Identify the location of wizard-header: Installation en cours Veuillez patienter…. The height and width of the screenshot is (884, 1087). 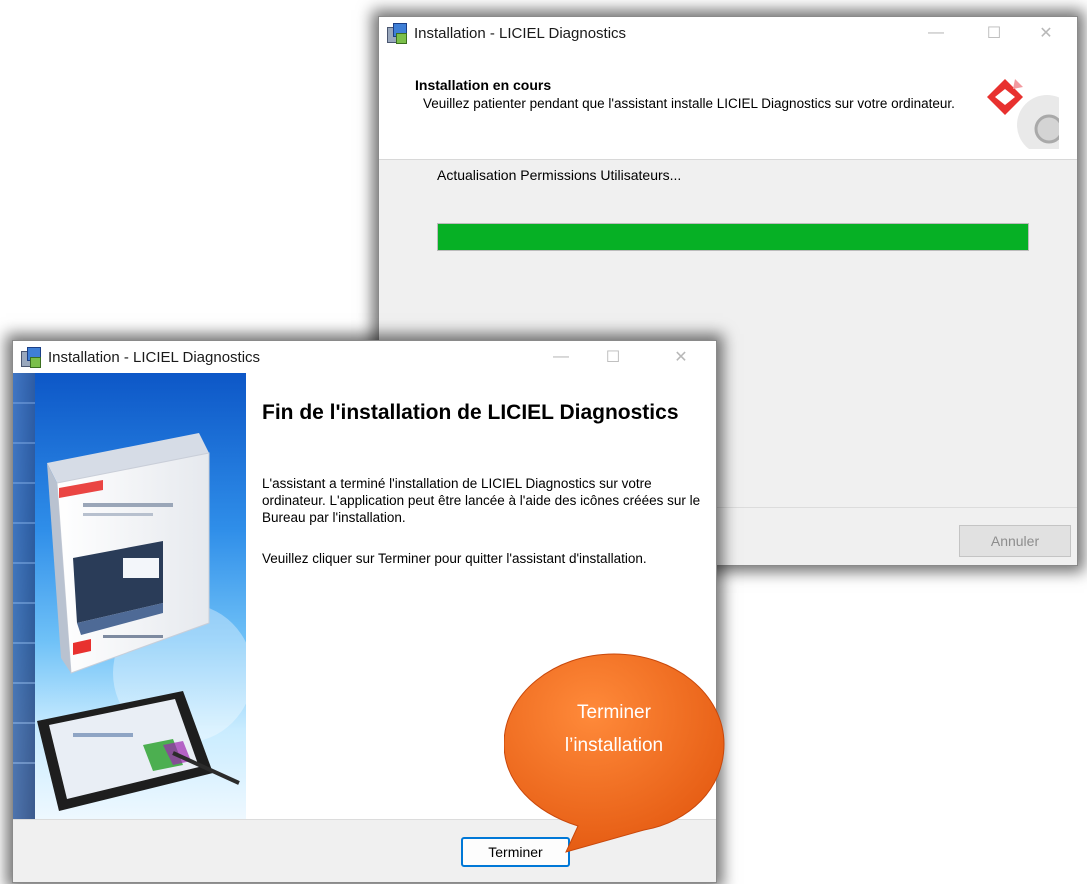
(728, 104).